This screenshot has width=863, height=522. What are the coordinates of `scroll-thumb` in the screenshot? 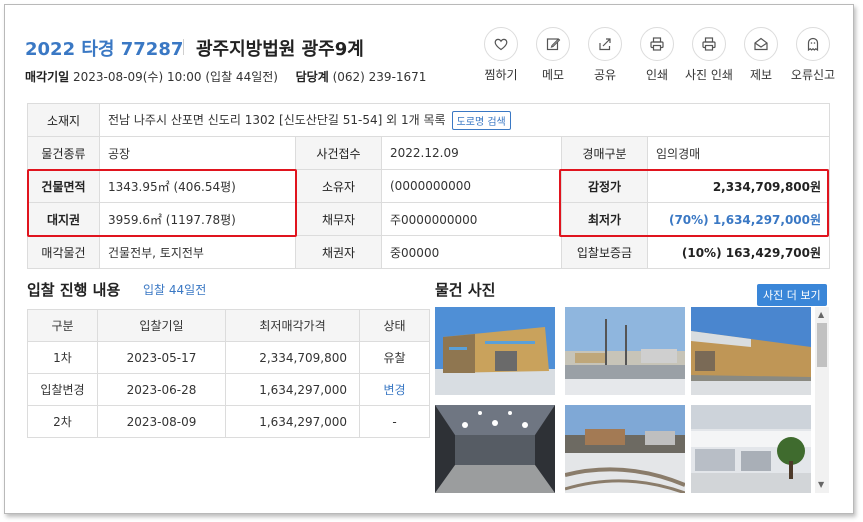 It's located at (822, 345).